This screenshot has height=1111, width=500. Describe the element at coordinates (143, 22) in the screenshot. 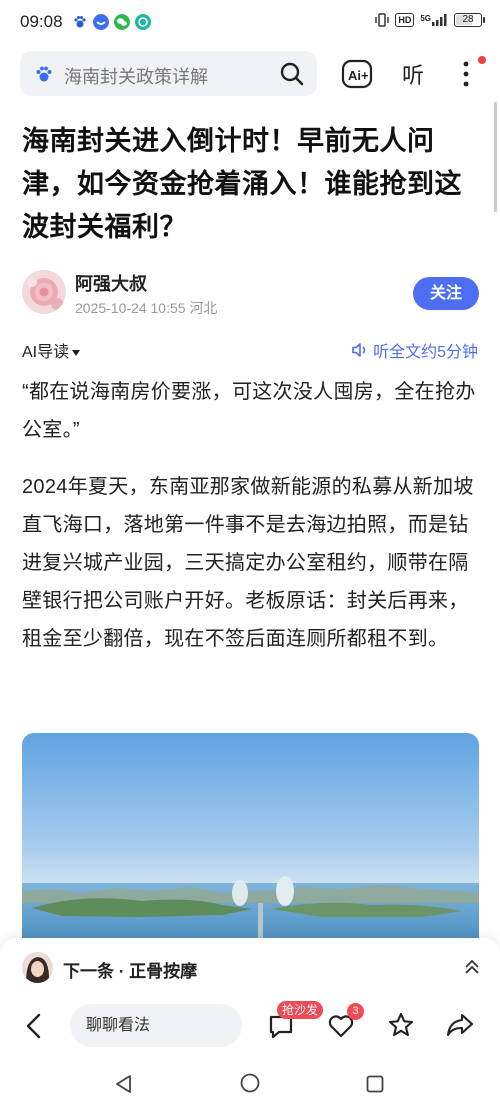

I see `app-notification-icon` at that location.